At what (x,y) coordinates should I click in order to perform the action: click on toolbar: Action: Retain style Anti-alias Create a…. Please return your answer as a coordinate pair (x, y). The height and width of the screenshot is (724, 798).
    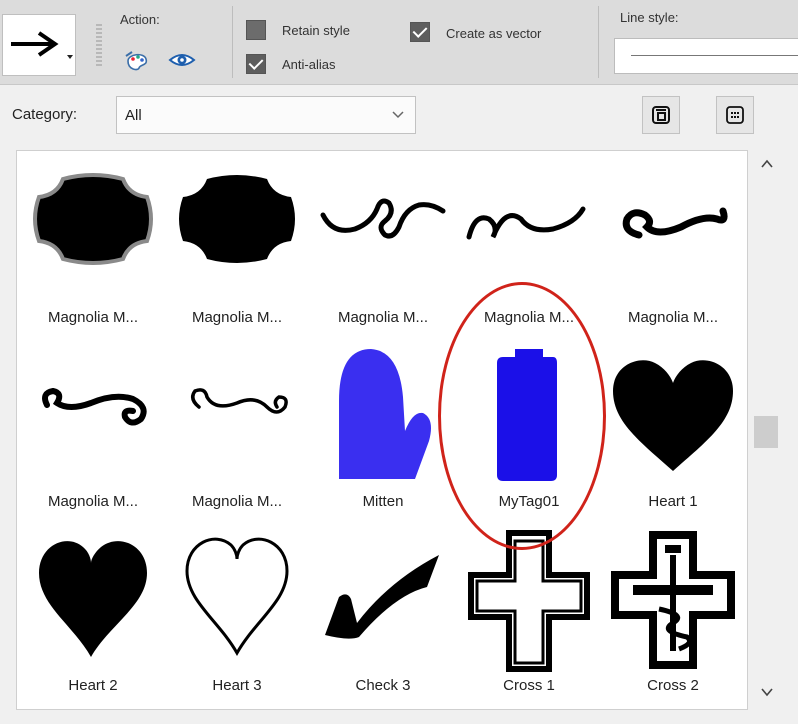
    Looking at the image, I should click on (399, 42).